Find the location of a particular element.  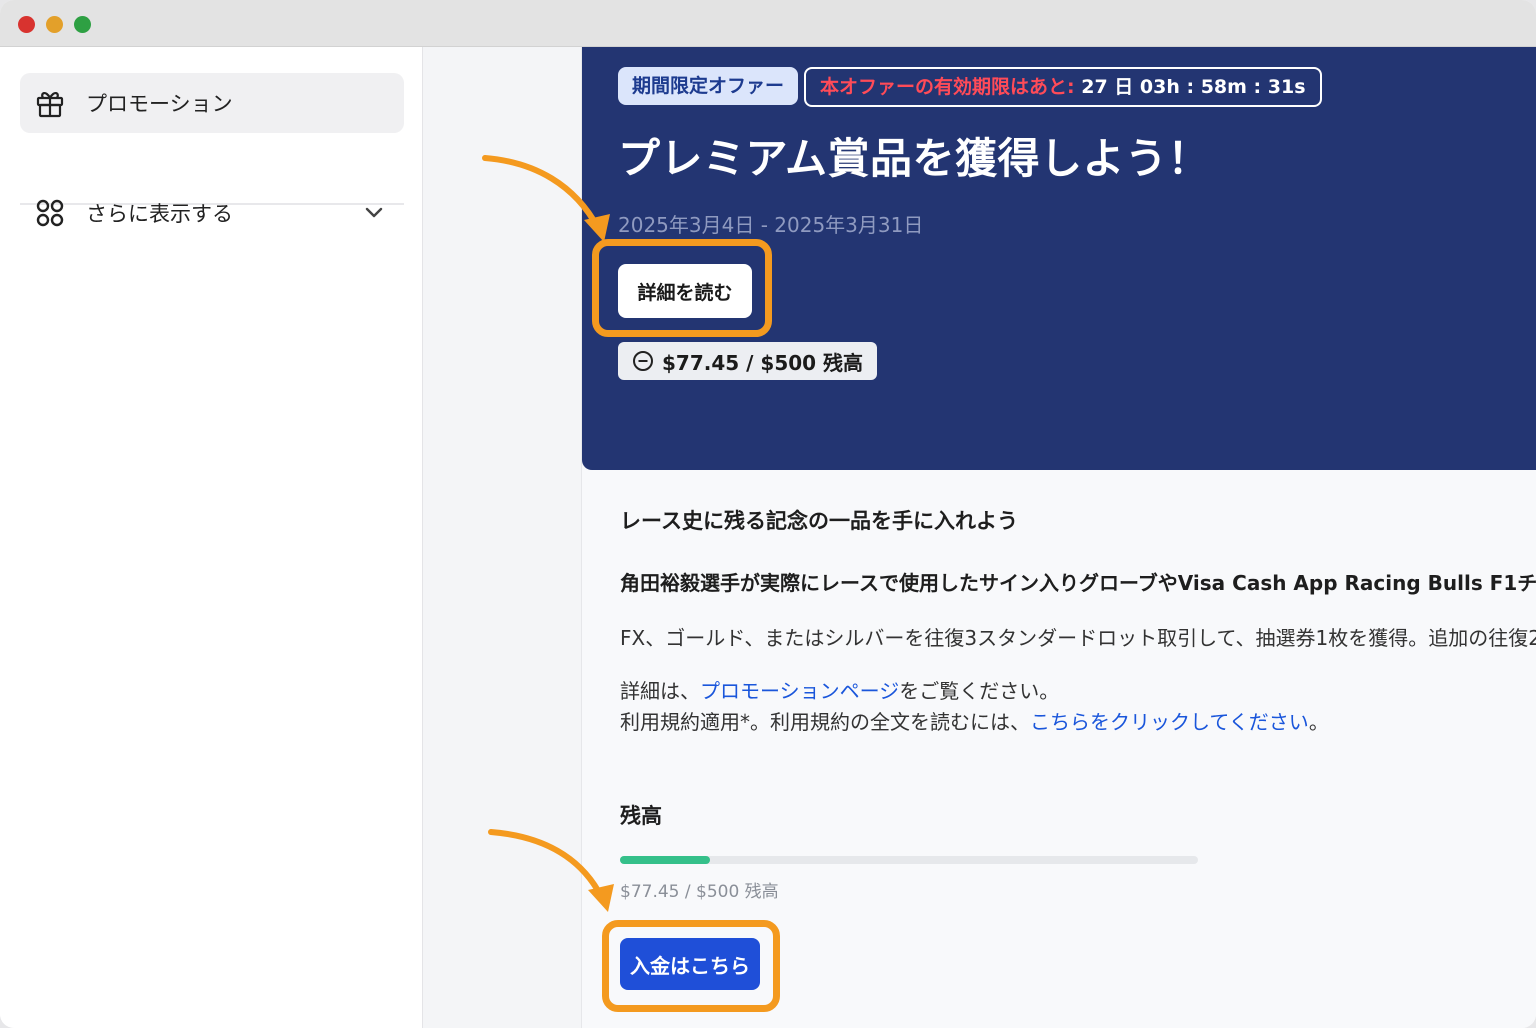

promotion-page-link: プロモーションページ is located at coordinates (799, 691).